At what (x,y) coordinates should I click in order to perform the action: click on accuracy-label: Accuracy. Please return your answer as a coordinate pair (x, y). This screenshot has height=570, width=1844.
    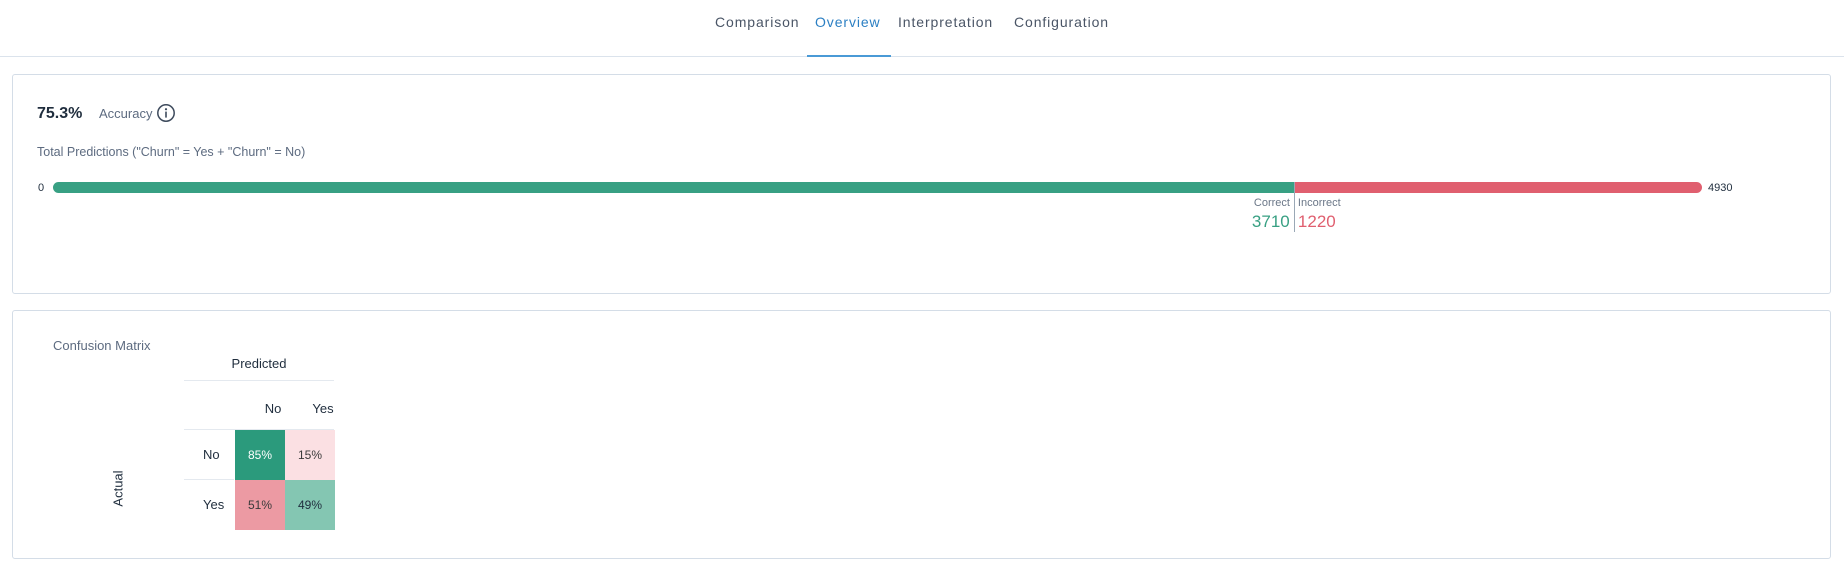
    Looking at the image, I should click on (126, 113).